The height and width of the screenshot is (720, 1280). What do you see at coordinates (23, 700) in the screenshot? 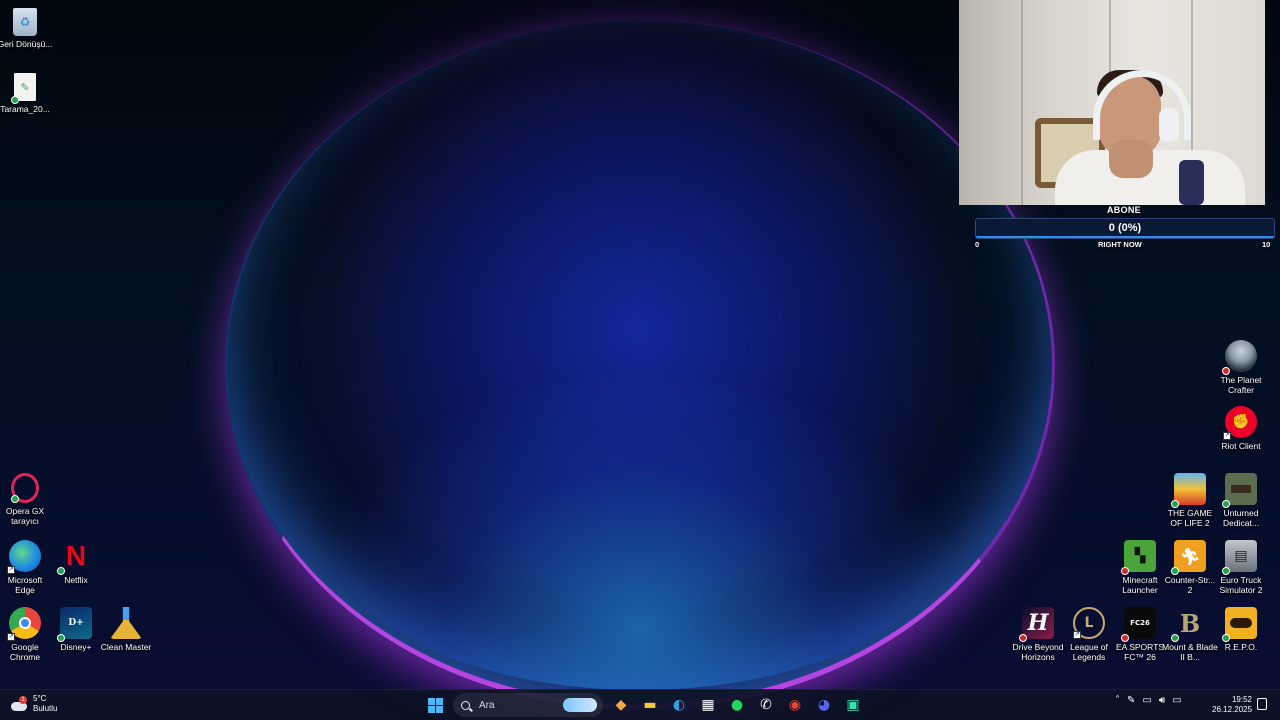
I see `weather-alert-badge: 1` at bounding box center [23, 700].